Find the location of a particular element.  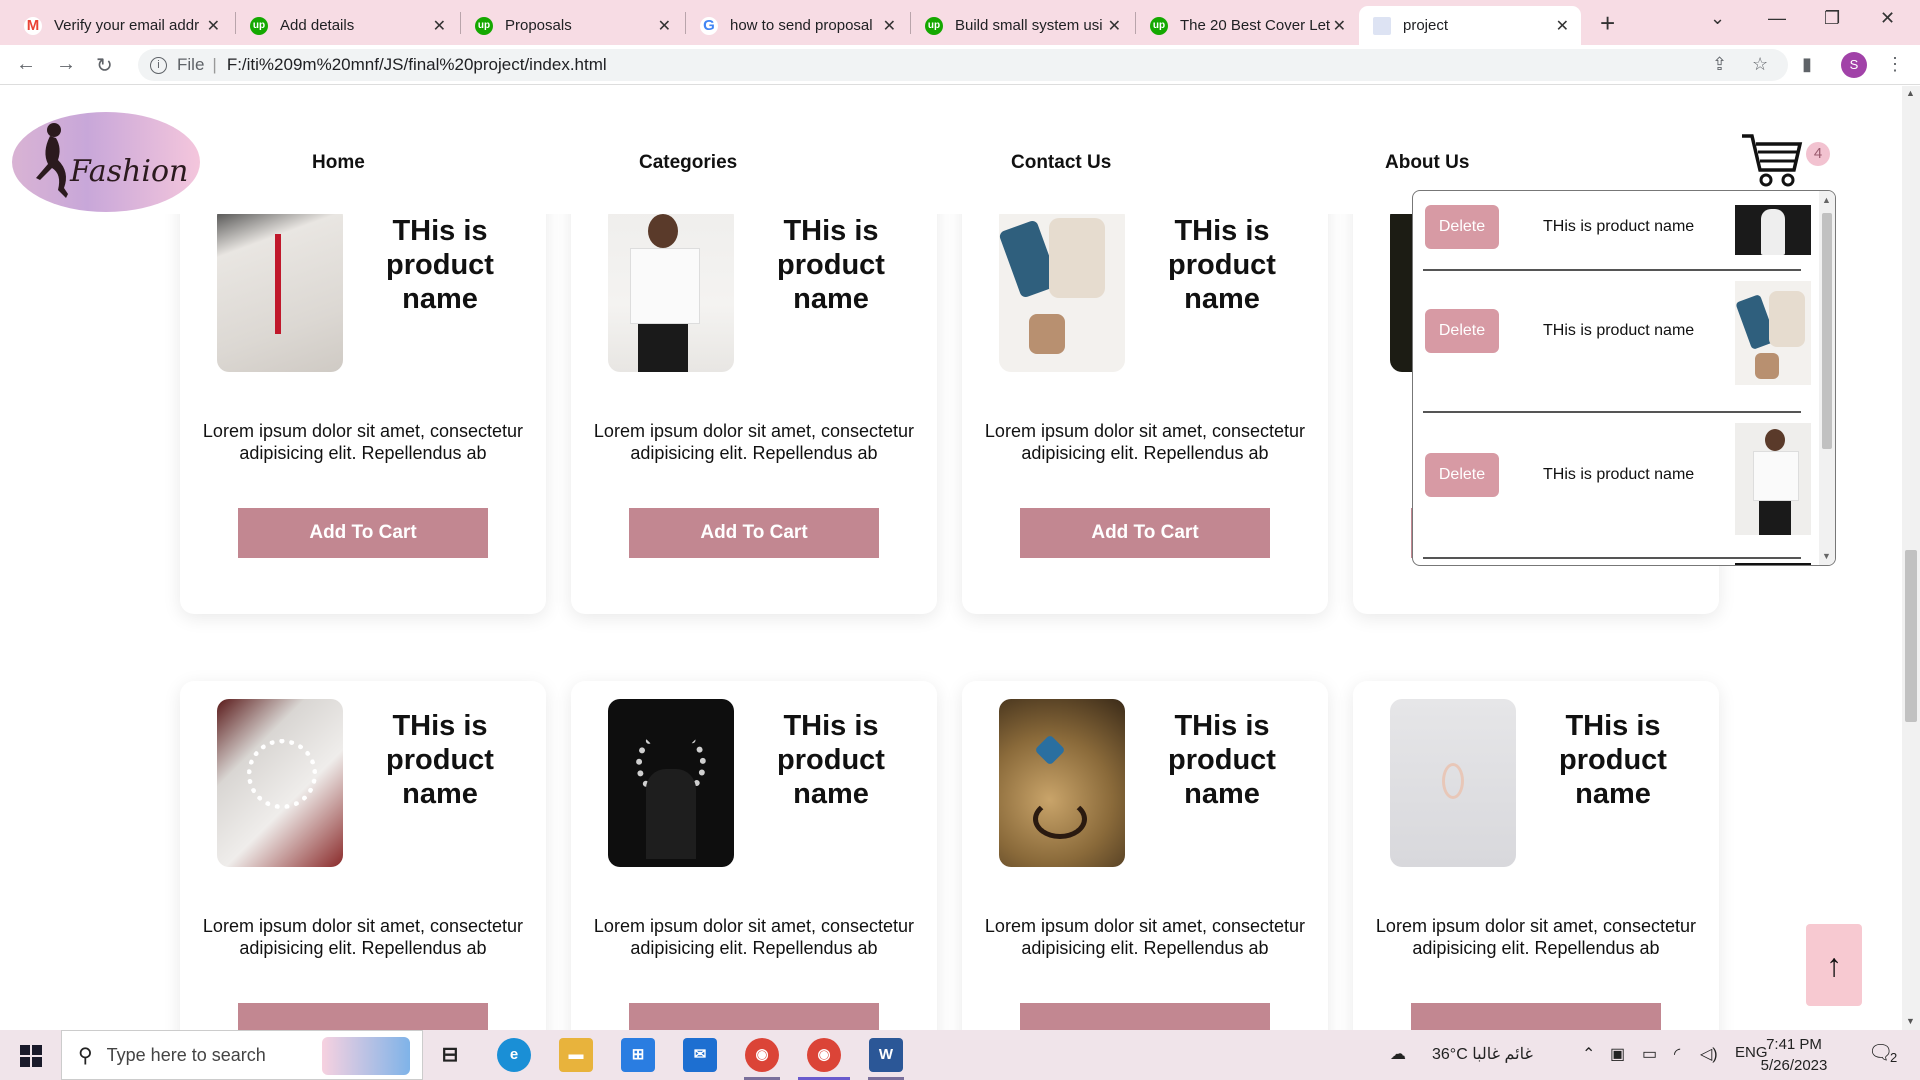

cart-scrollbar: ▲ ▼ is located at coordinates (1827, 378).